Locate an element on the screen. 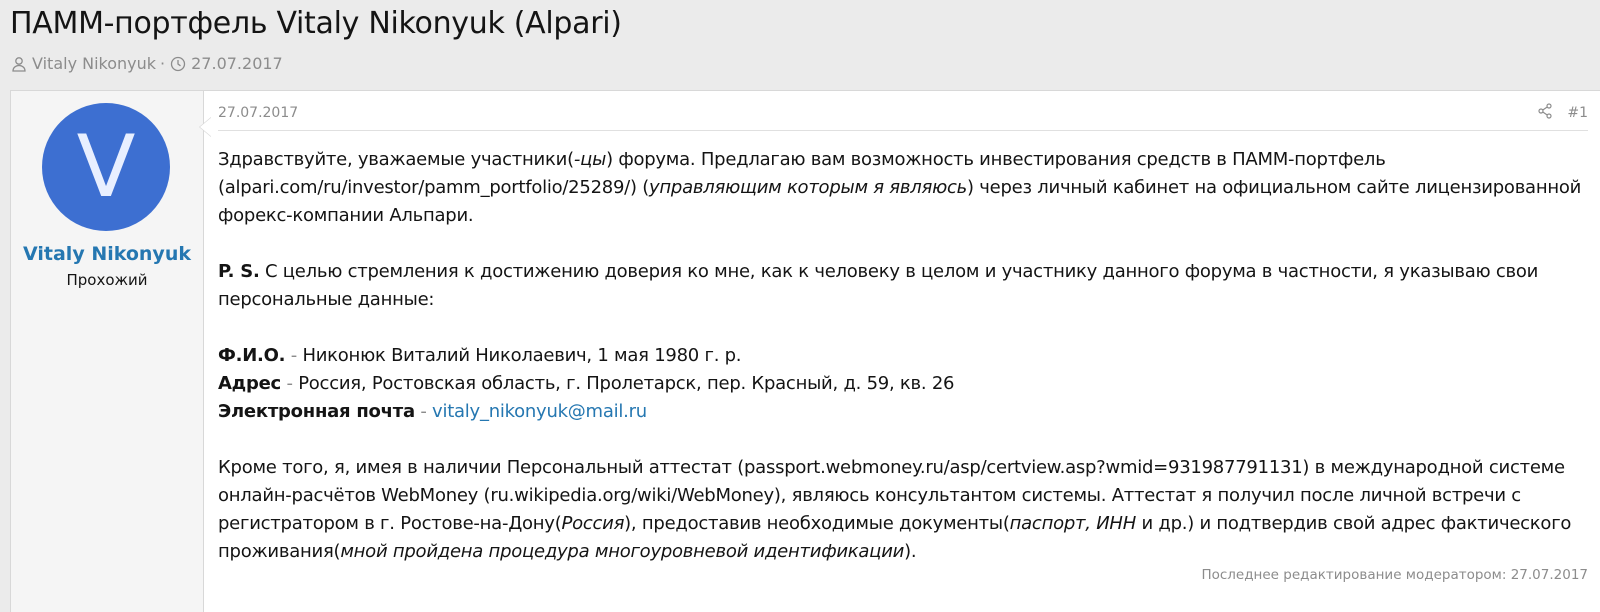 This screenshot has height=612, width=1600. user-icon is located at coordinates (19, 64).